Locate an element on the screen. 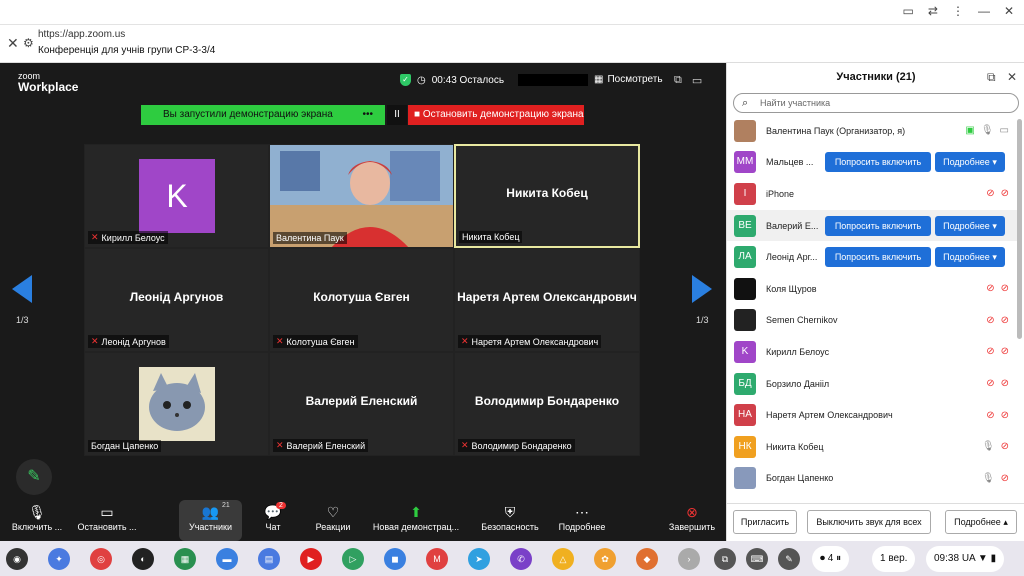 The height and width of the screenshot is (576, 1024). tile-name: ✕ Леонід Аргунов is located at coordinates (128, 341).